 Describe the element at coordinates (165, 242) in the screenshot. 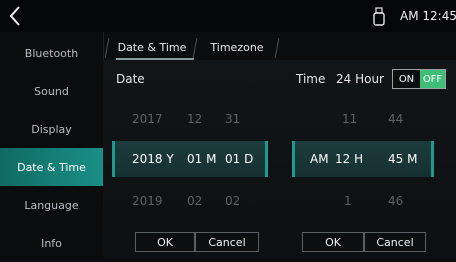

I see `date-ok-button: OK` at that location.